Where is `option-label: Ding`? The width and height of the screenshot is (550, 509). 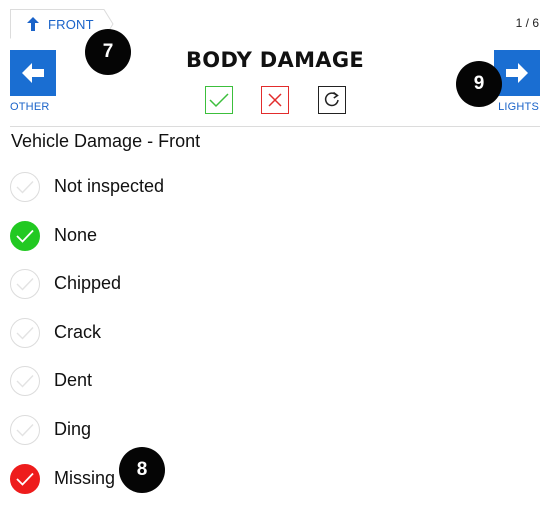 option-label: Ding is located at coordinates (73, 429).